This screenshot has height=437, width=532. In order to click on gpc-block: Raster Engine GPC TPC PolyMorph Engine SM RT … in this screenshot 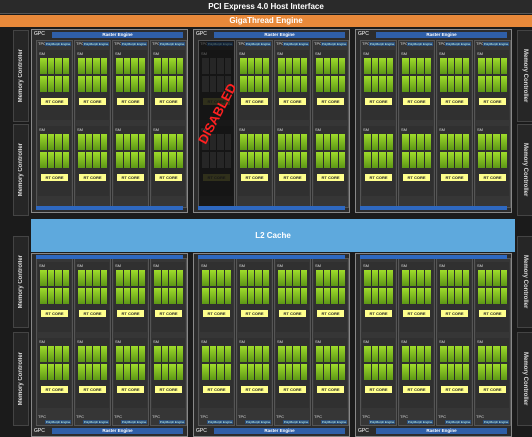, I will do `click(109, 345)`.